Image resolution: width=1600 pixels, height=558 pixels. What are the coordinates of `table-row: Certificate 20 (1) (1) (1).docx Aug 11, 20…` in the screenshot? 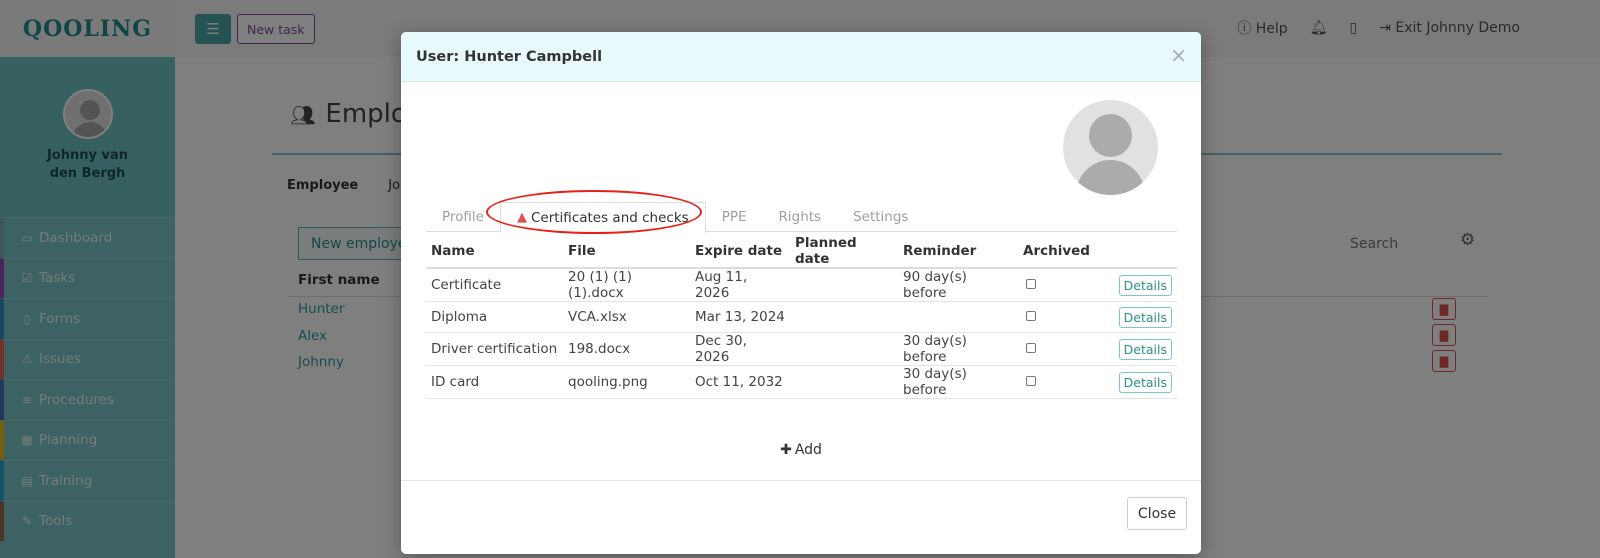 It's located at (801, 285).